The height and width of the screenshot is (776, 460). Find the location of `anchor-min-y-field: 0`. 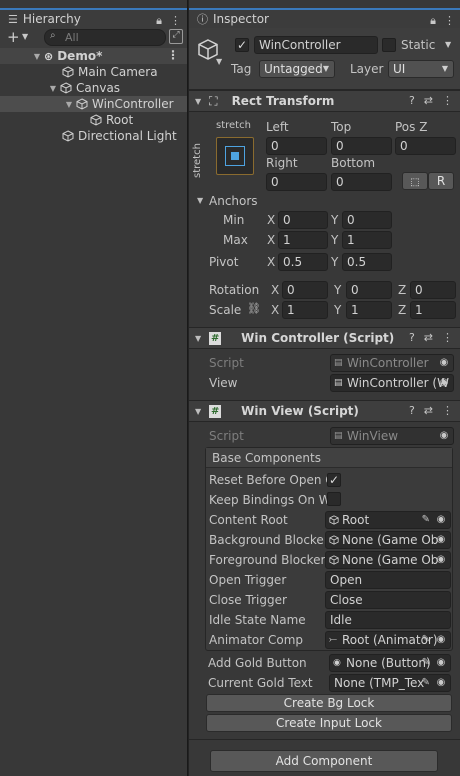

anchor-min-y-field: 0 is located at coordinates (367, 220).